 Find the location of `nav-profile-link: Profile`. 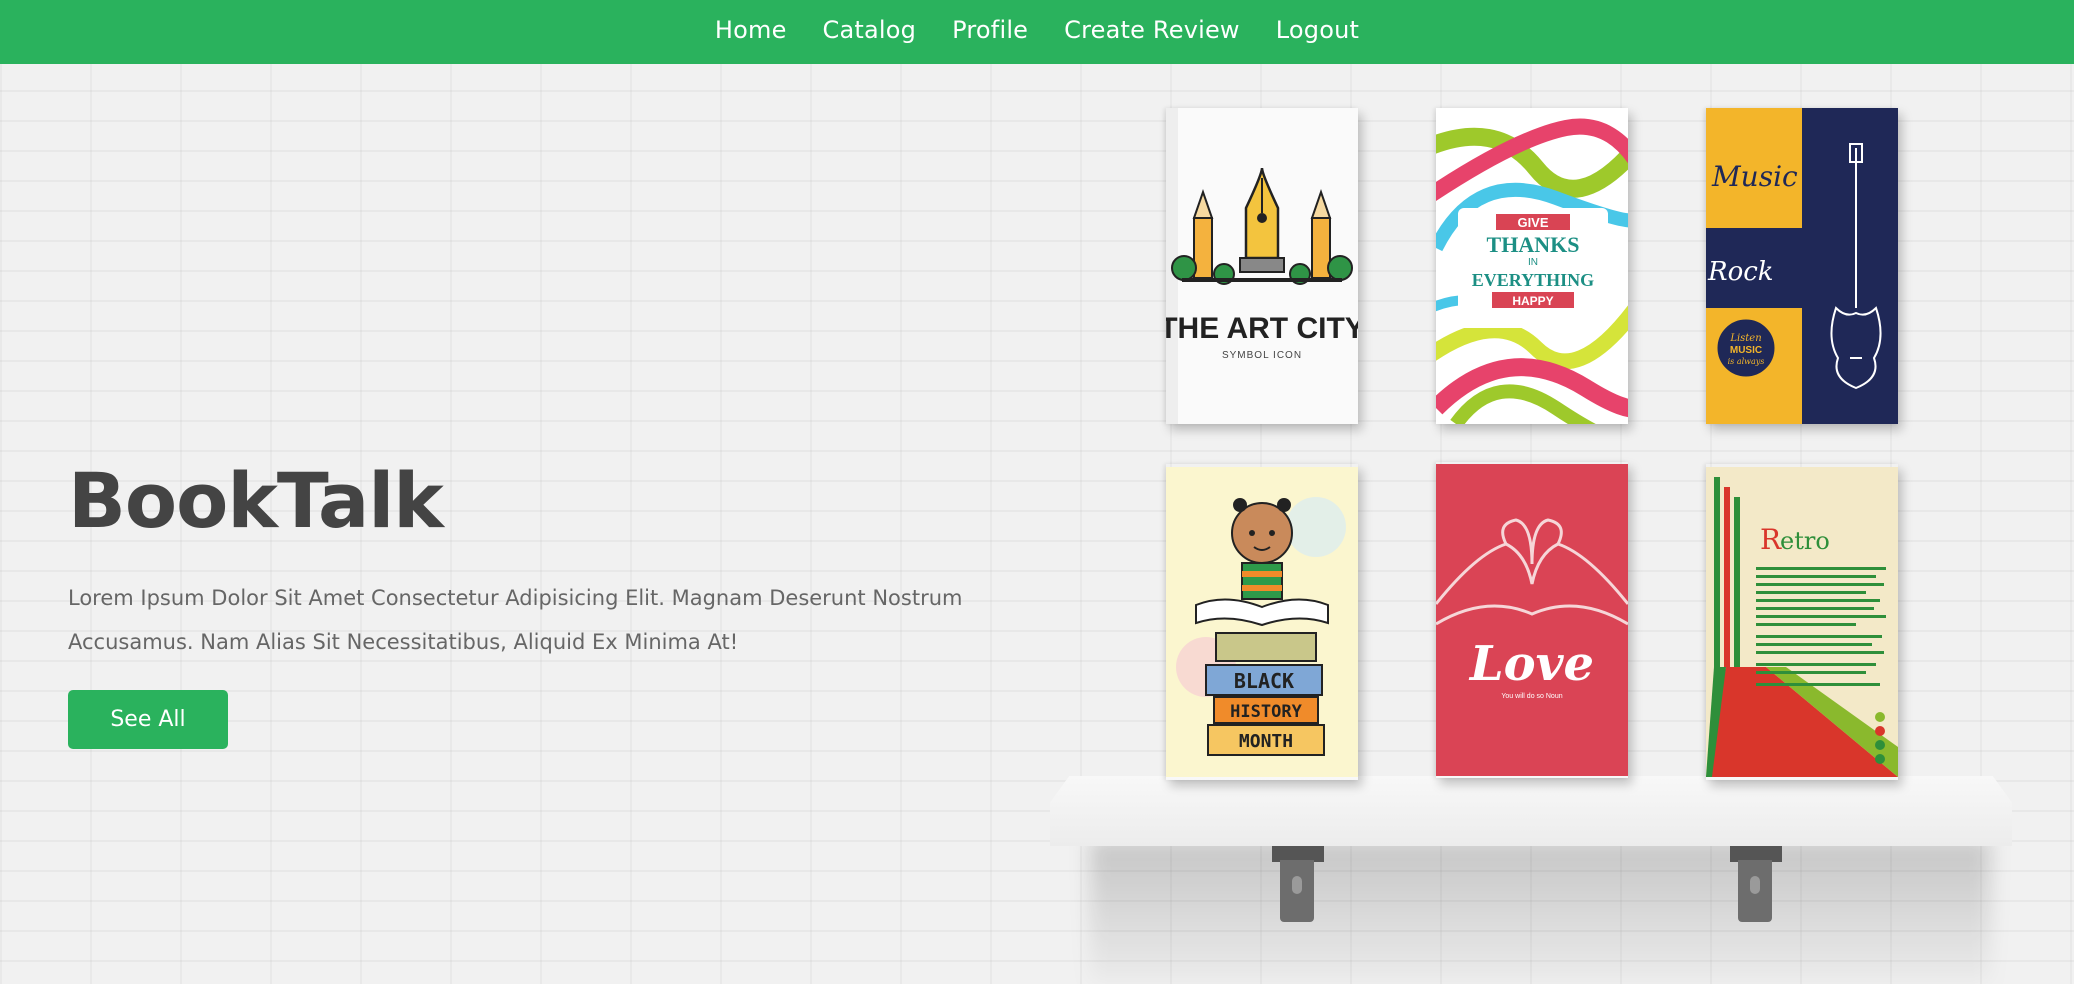

nav-profile-link: Profile is located at coordinates (990, 30).